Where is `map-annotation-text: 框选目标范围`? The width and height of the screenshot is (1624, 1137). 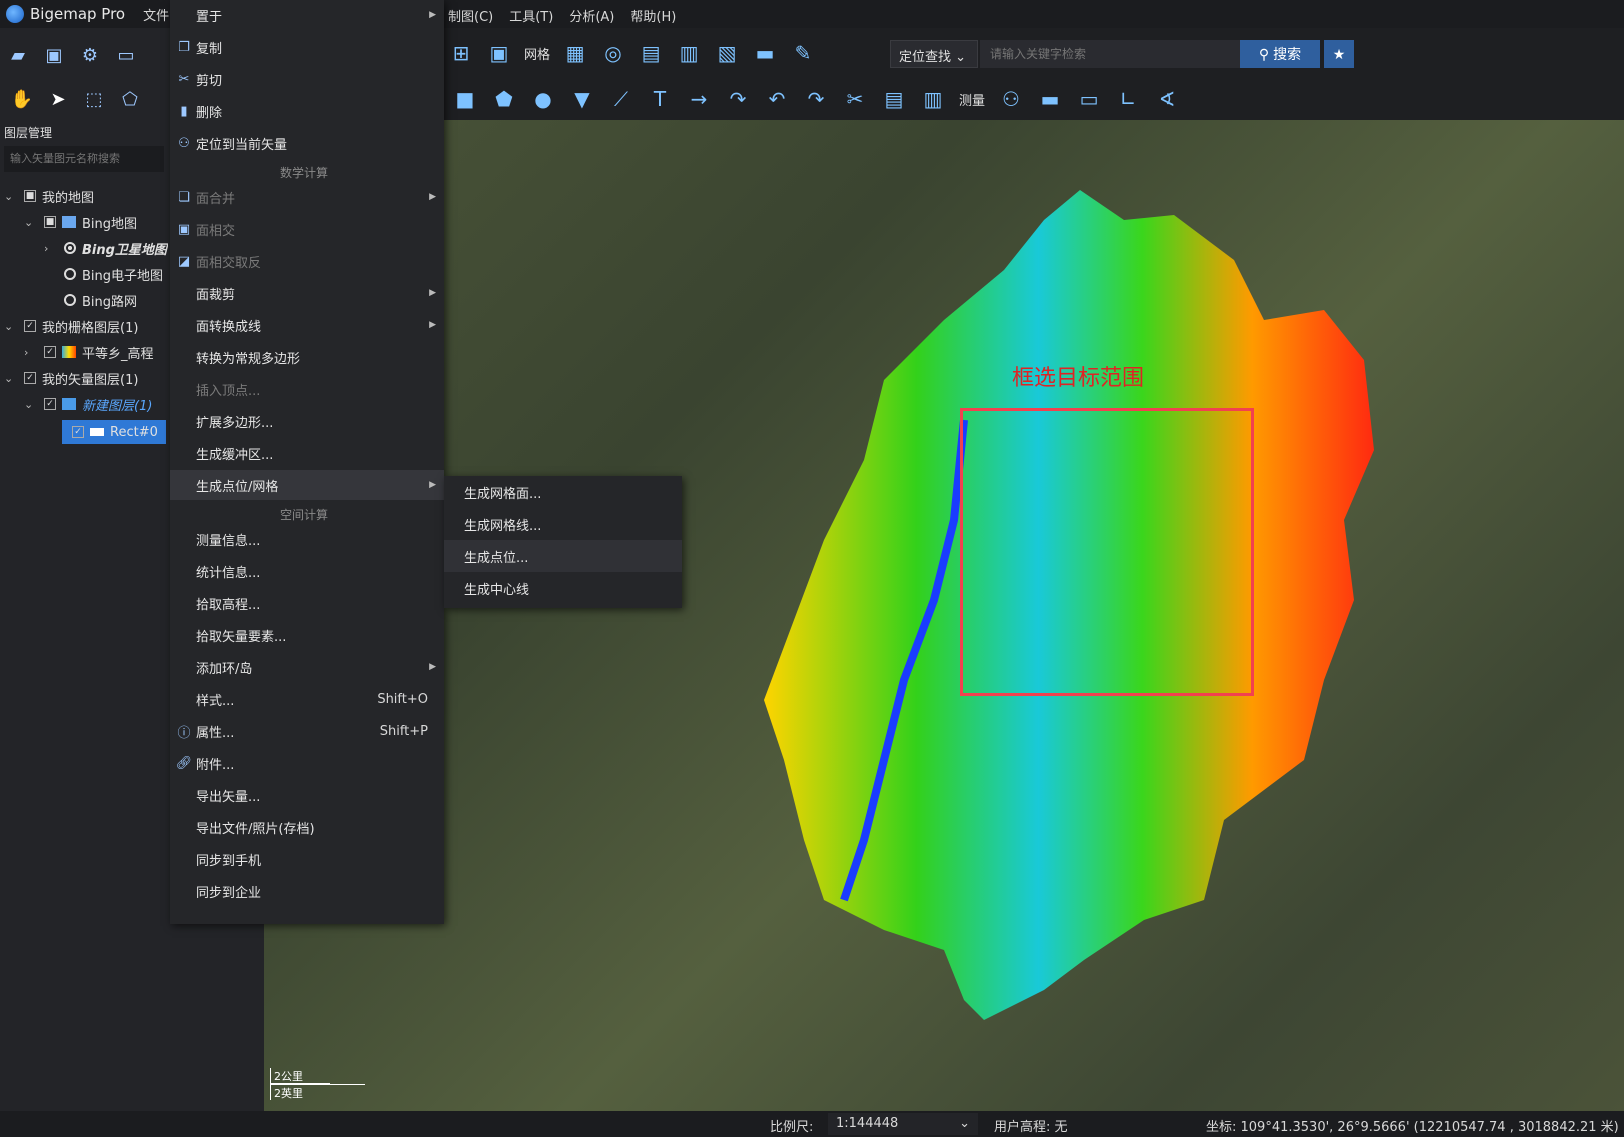
map-annotation-text: 框选目标范围 is located at coordinates (1078, 378).